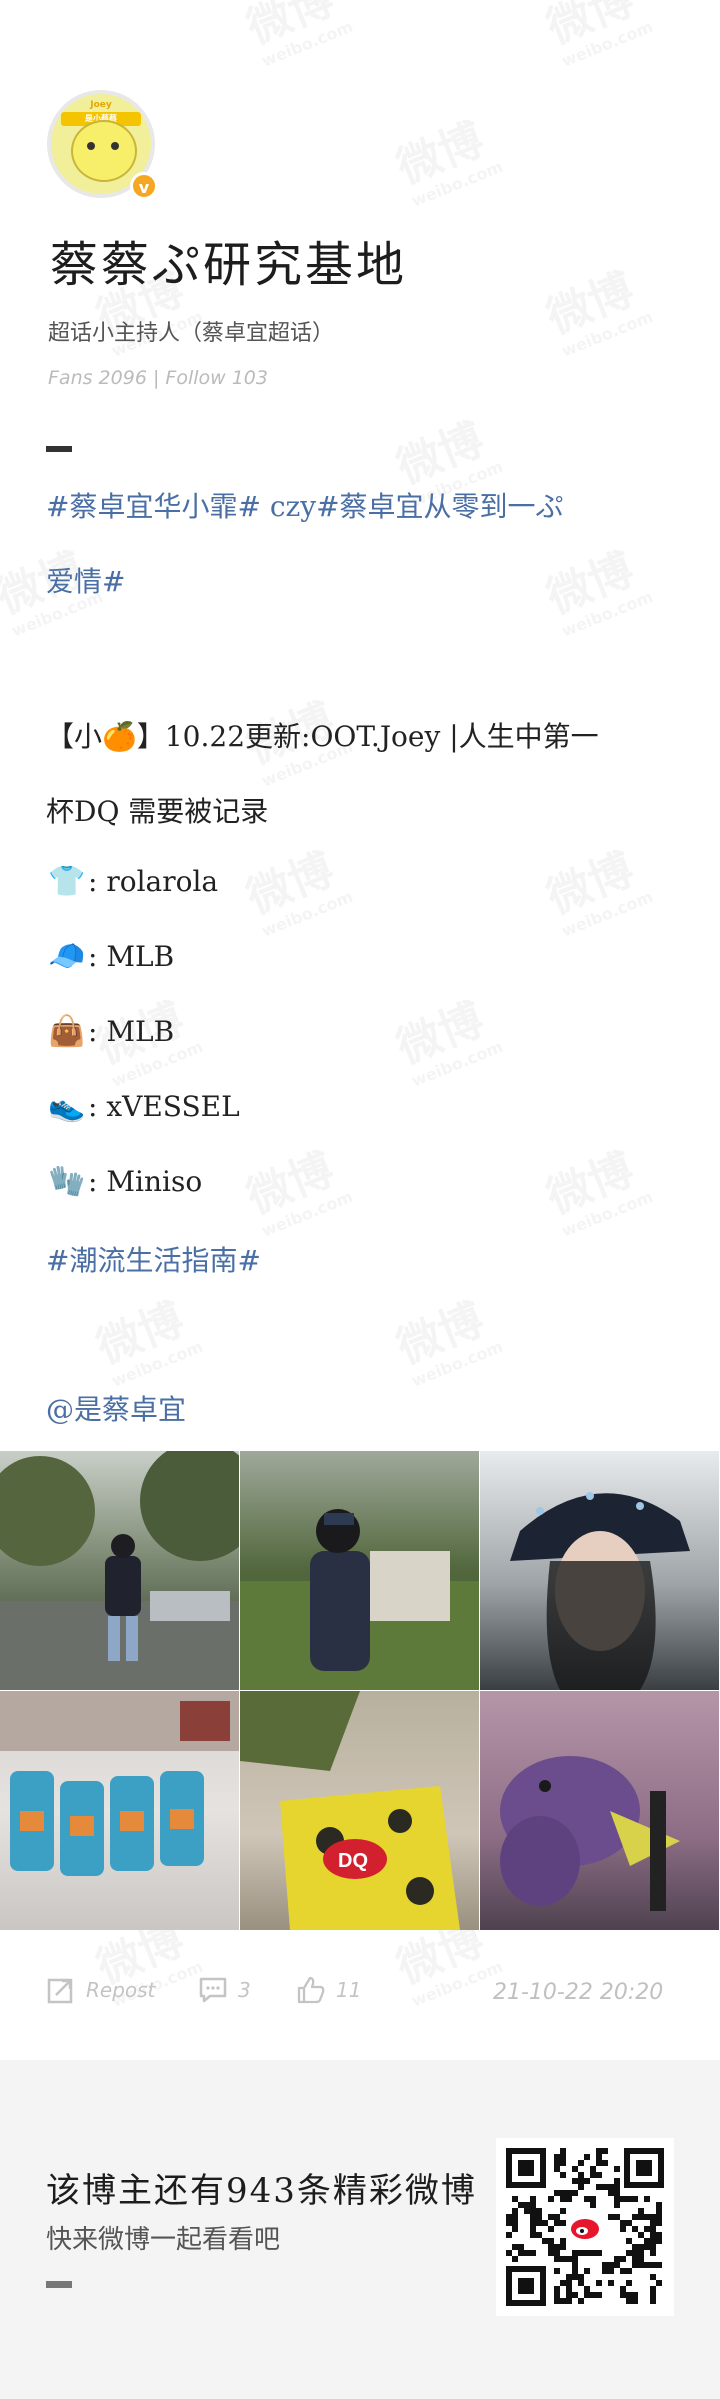 The width and height of the screenshot is (720, 2399). Describe the element at coordinates (228, 260) in the screenshot. I see `account-name: 蔡蔡ぷ研究基地` at that location.